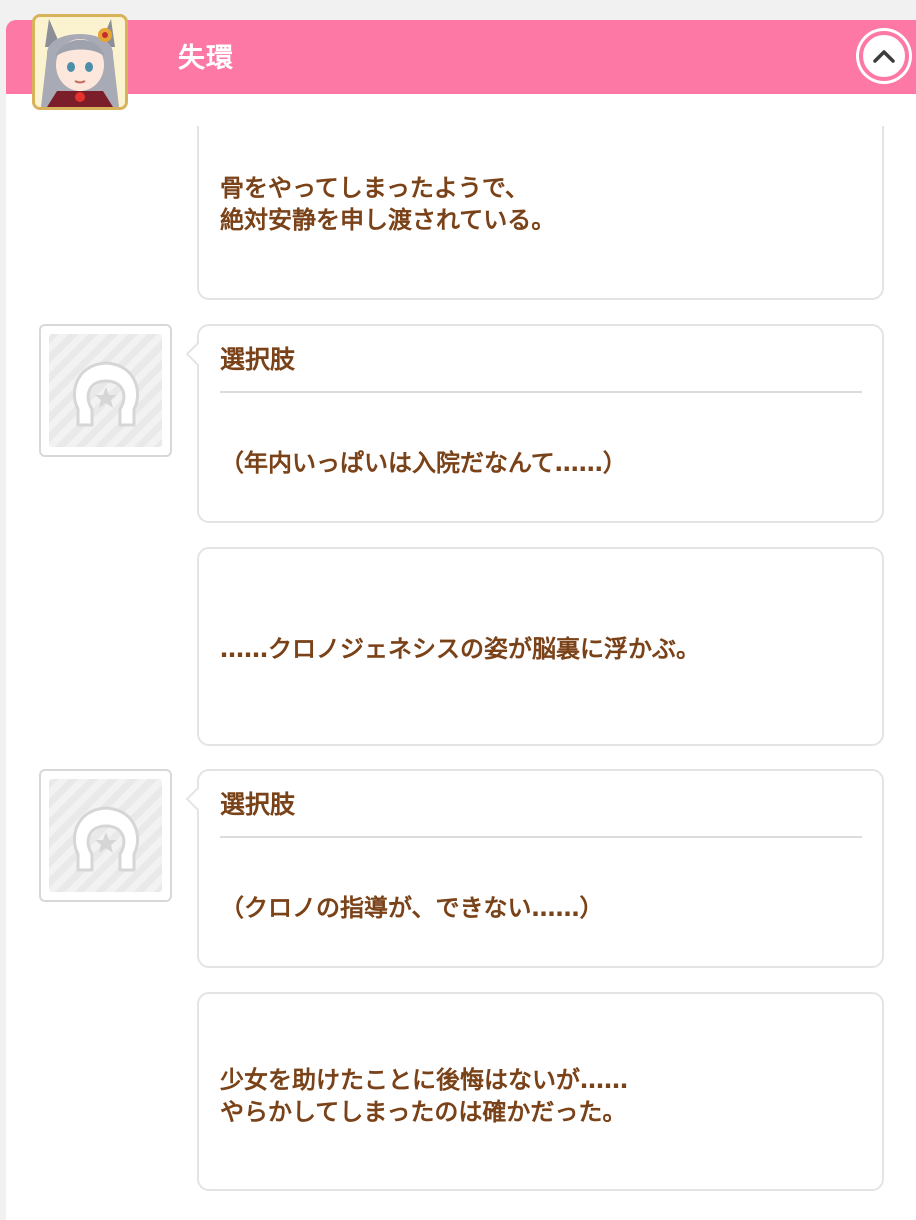  I want to click on narration-bubble: 骨をやってしまったようで、 絶対安静を申し渡されている。, so click(540, 213).